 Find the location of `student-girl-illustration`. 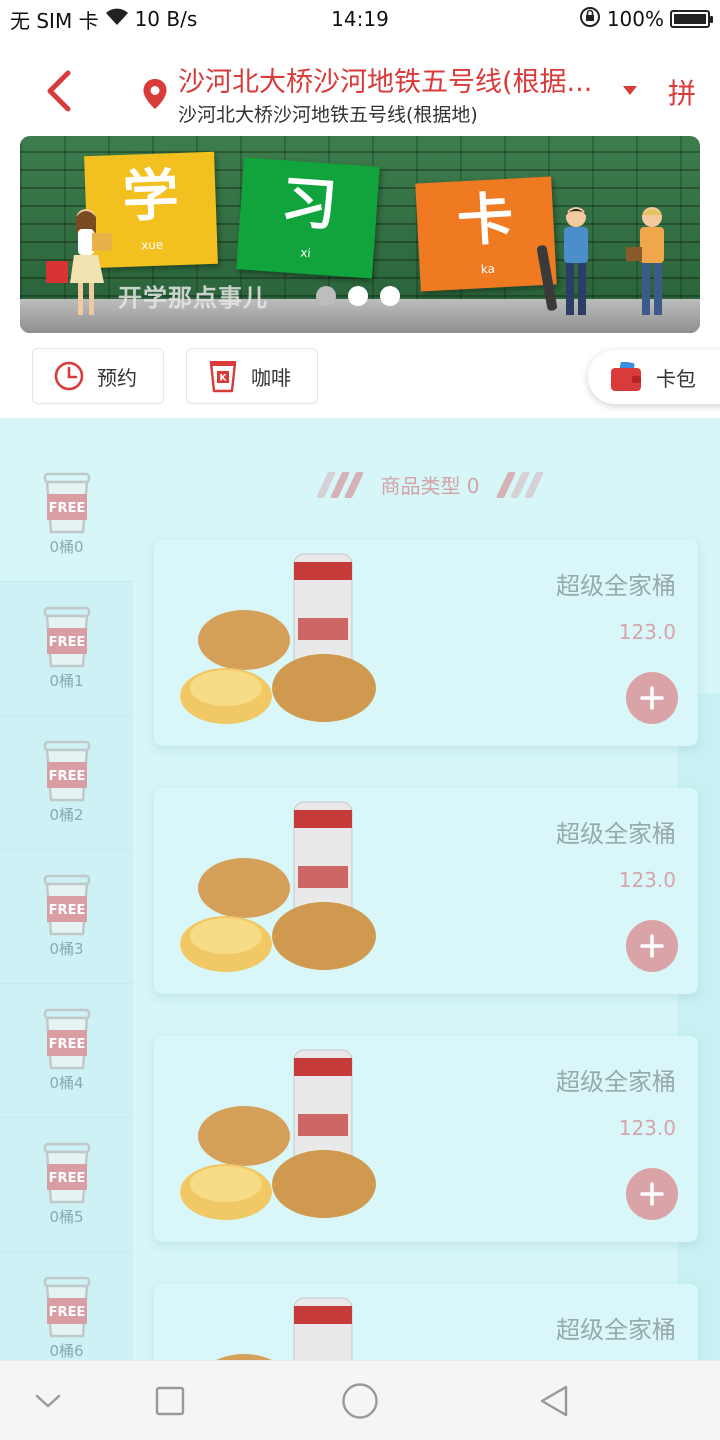

student-girl-illustration is located at coordinates (79, 262).